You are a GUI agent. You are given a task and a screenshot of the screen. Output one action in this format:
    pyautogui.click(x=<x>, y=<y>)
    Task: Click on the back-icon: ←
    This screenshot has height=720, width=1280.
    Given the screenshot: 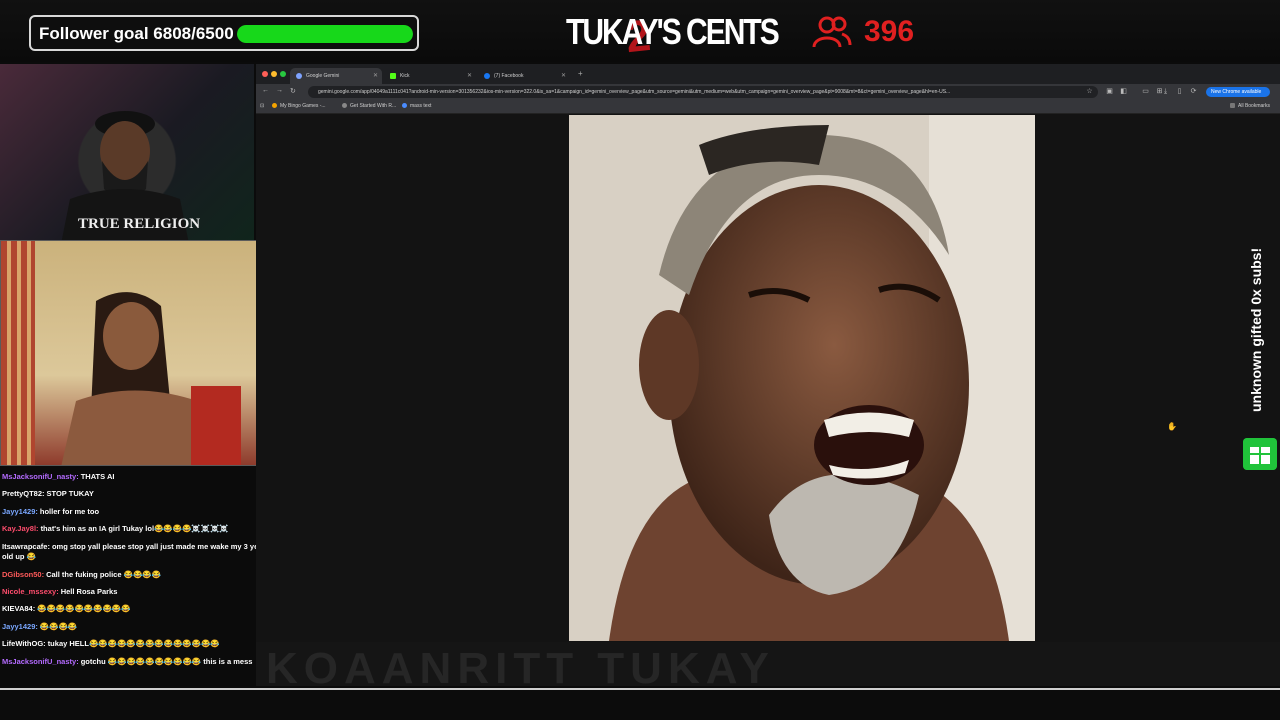 What is the action you would take?
    pyautogui.click(x=265, y=90)
    